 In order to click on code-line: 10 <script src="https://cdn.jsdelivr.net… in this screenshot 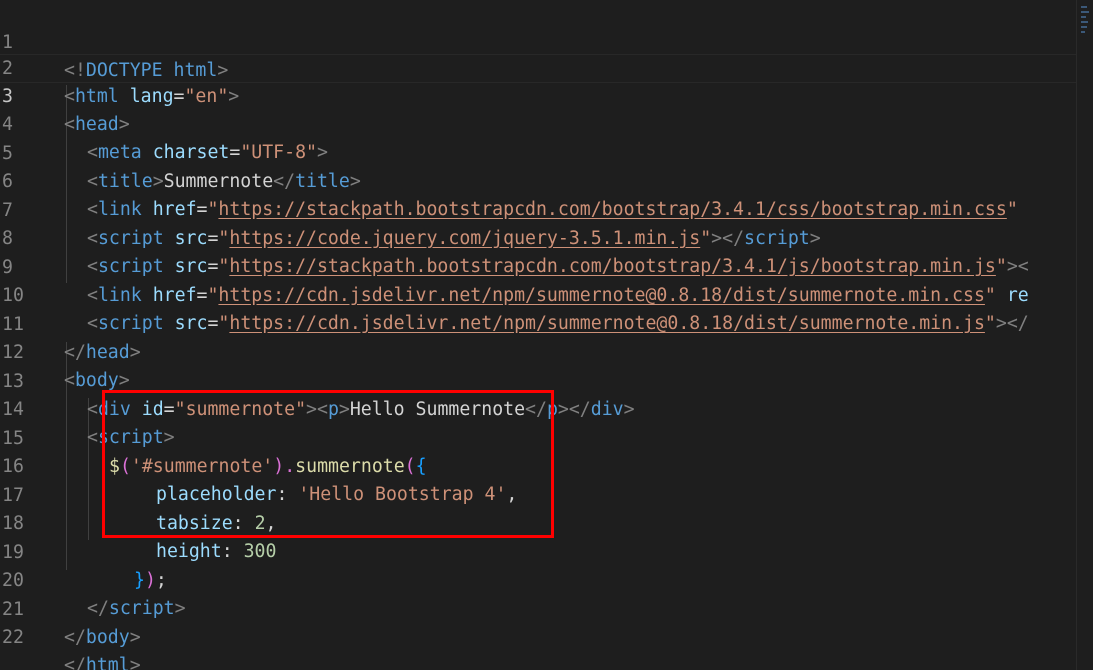, I will do `click(546, 294)`.